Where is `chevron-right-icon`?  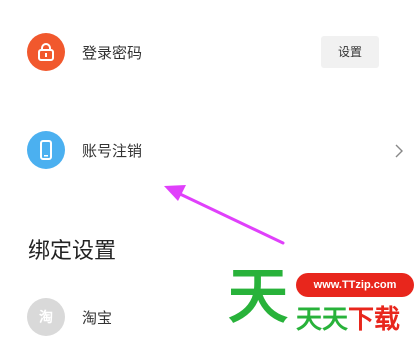 chevron-right-icon is located at coordinates (399, 151).